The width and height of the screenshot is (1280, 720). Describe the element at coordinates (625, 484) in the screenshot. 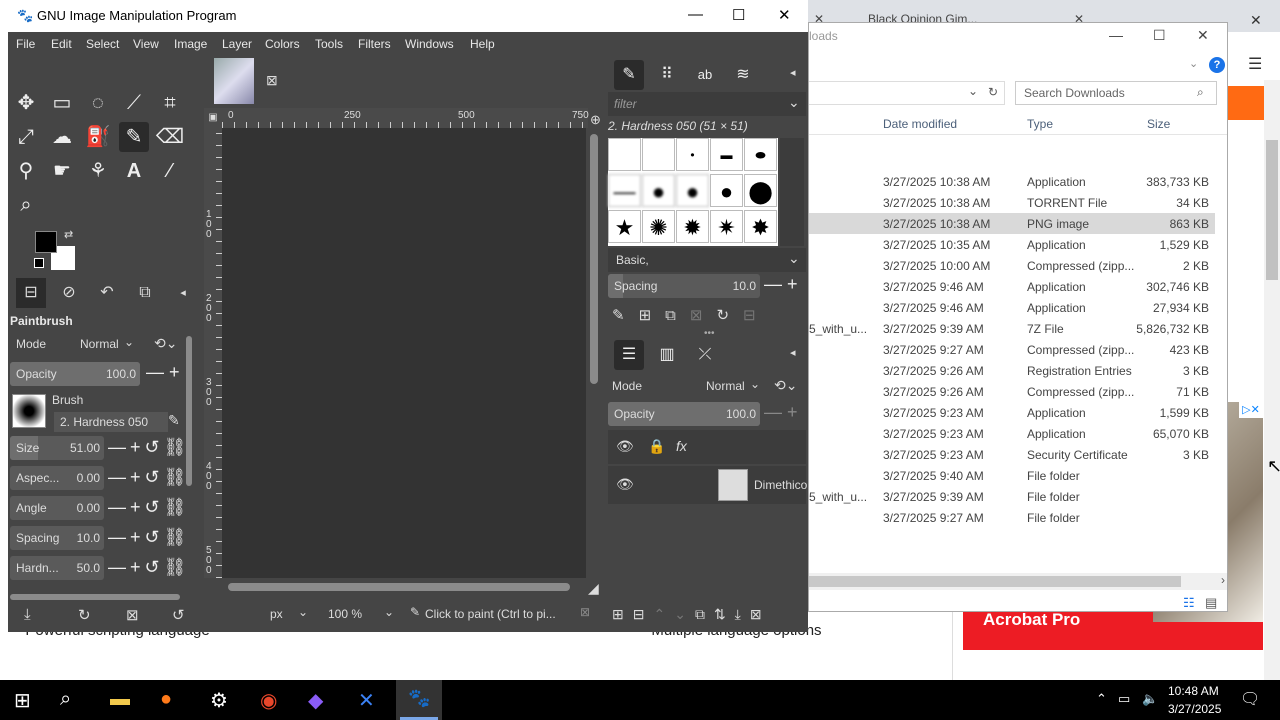

I see `layer-visibility-icon: 👁` at that location.